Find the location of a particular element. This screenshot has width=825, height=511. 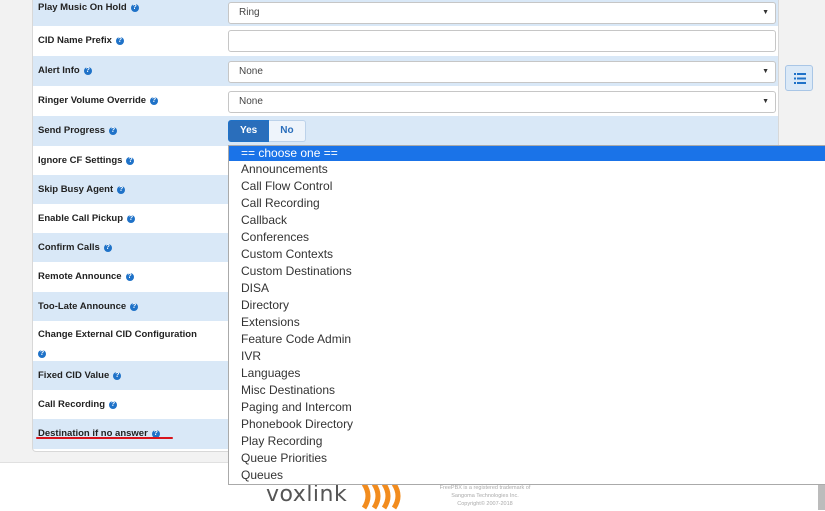

scrollbar is located at coordinates (821, 497).